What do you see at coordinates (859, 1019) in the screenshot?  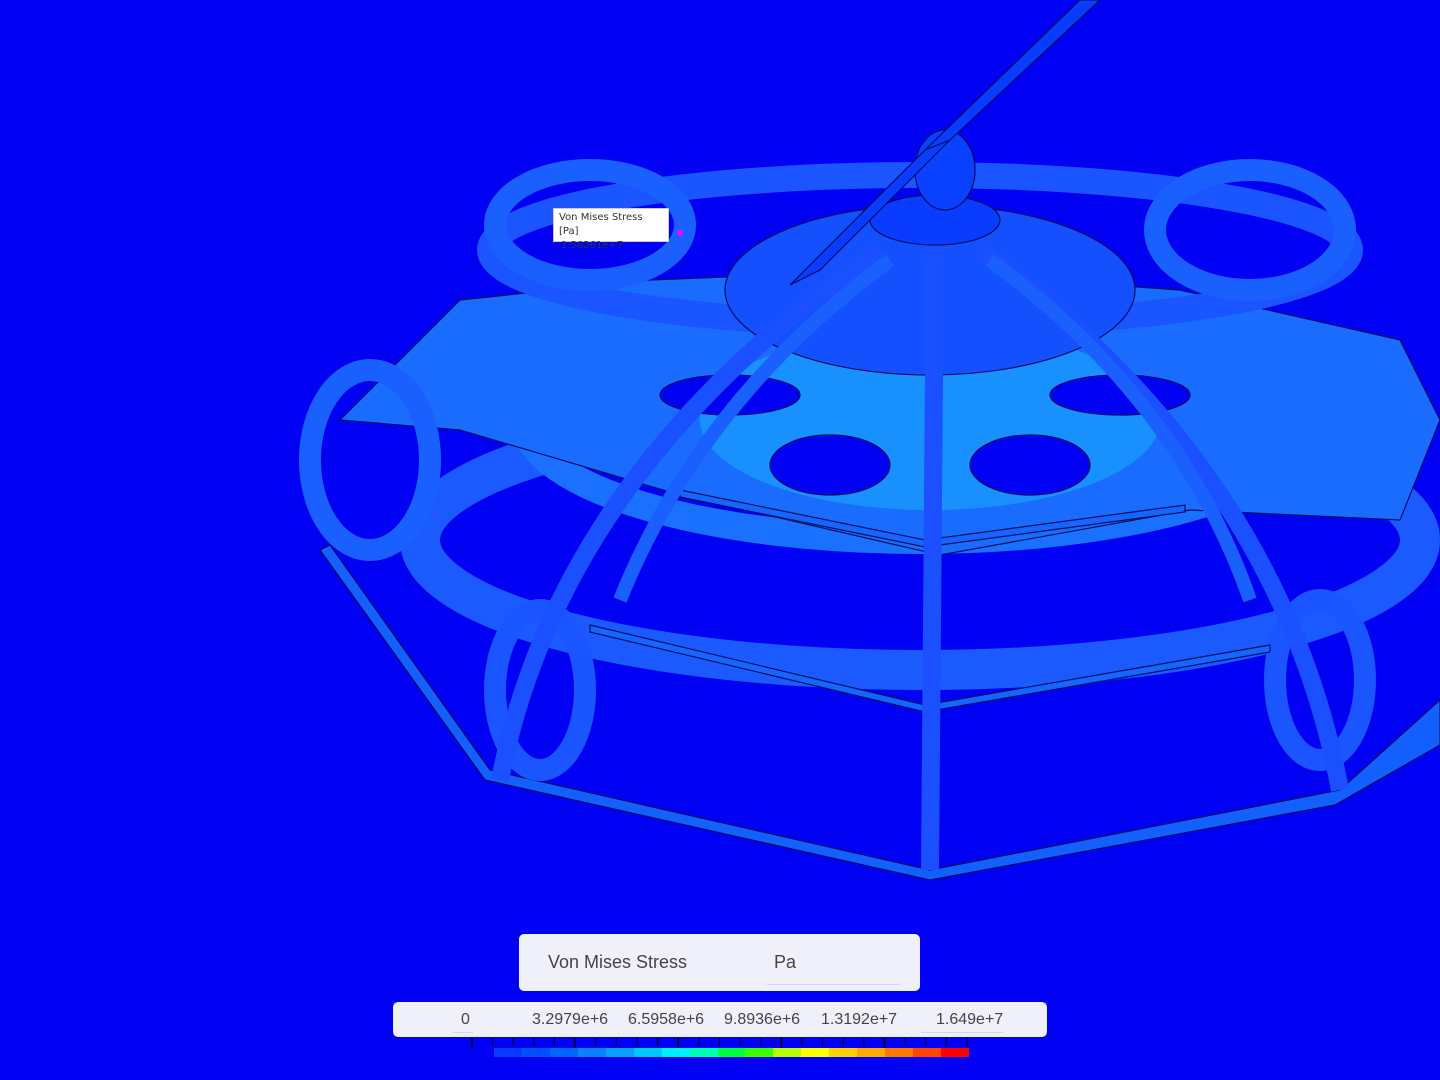 I see `legend-tick-label: 1.3192e+7` at bounding box center [859, 1019].